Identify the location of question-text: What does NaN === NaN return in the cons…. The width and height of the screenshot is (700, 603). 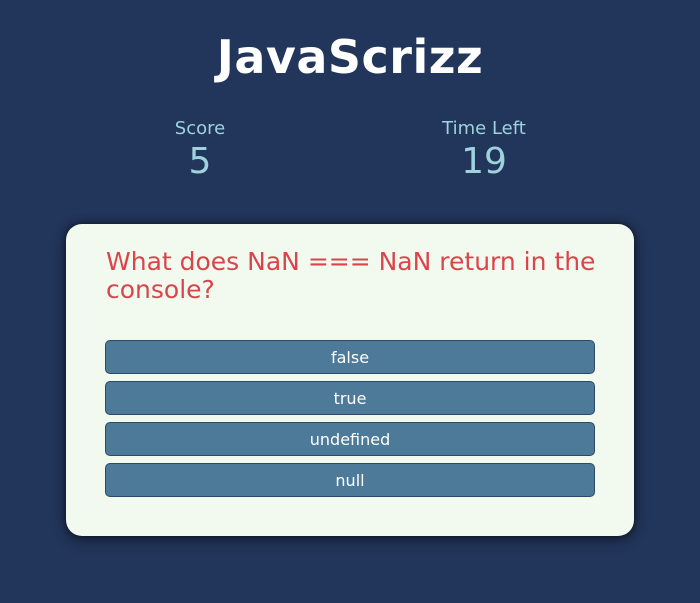
(351, 275).